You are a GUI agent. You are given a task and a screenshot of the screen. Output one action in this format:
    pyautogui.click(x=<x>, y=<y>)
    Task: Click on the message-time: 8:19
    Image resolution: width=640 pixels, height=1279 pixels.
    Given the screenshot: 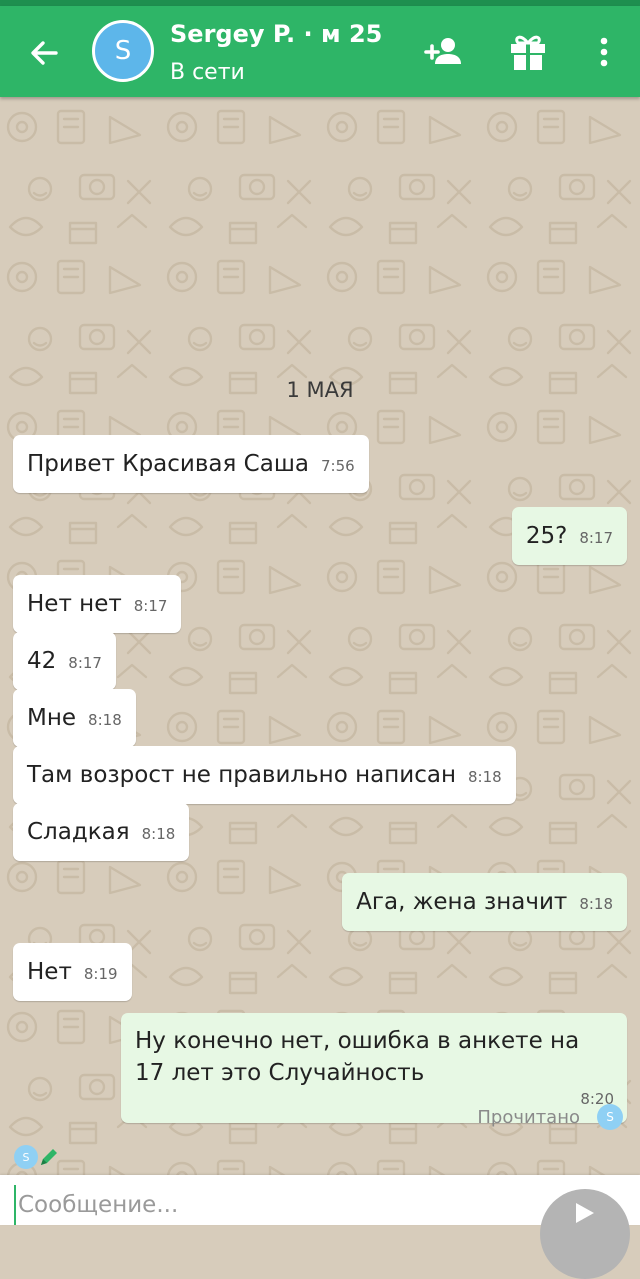 What is the action you would take?
    pyautogui.click(x=100, y=974)
    